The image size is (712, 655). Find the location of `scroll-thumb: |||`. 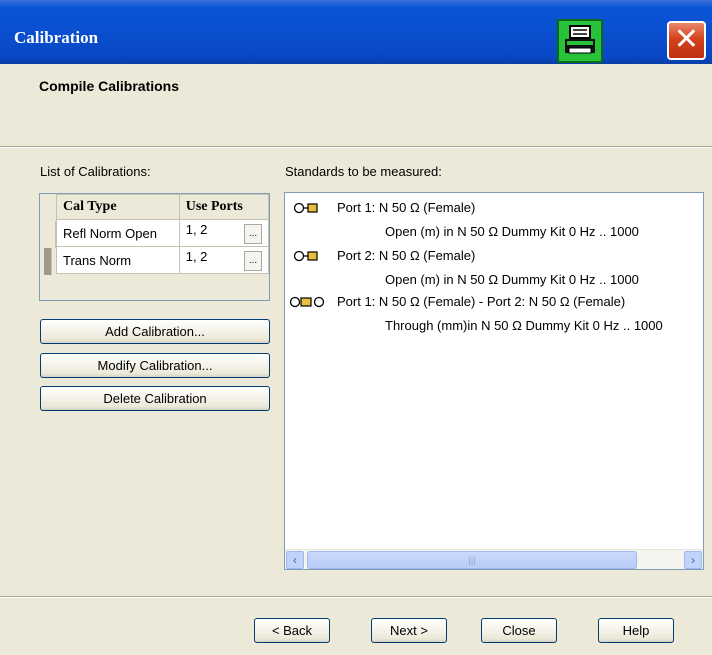

scroll-thumb: ||| is located at coordinates (472, 560).